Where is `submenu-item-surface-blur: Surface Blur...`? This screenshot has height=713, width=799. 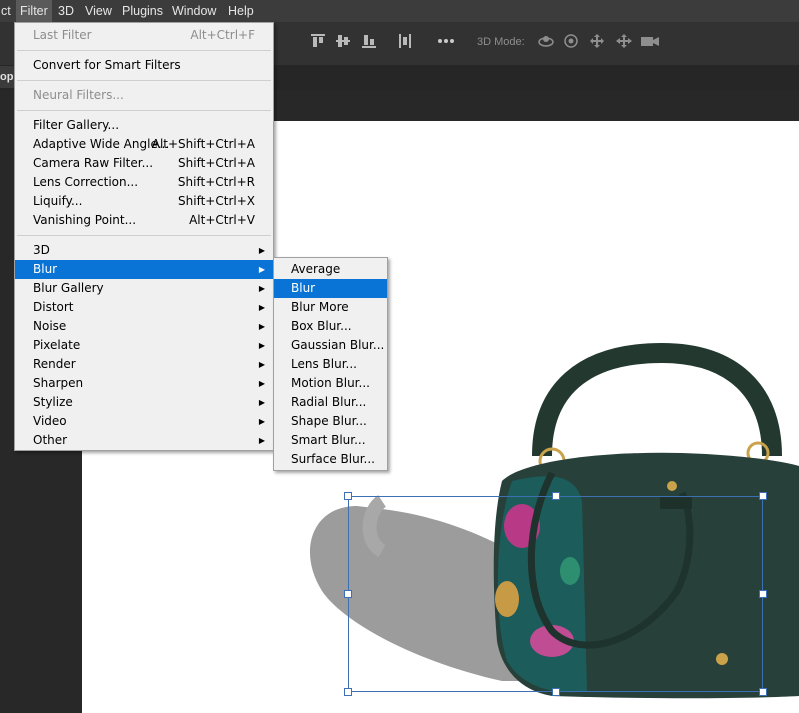 submenu-item-surface-blur: Surface Blur... is located at coordinates (330, 459).